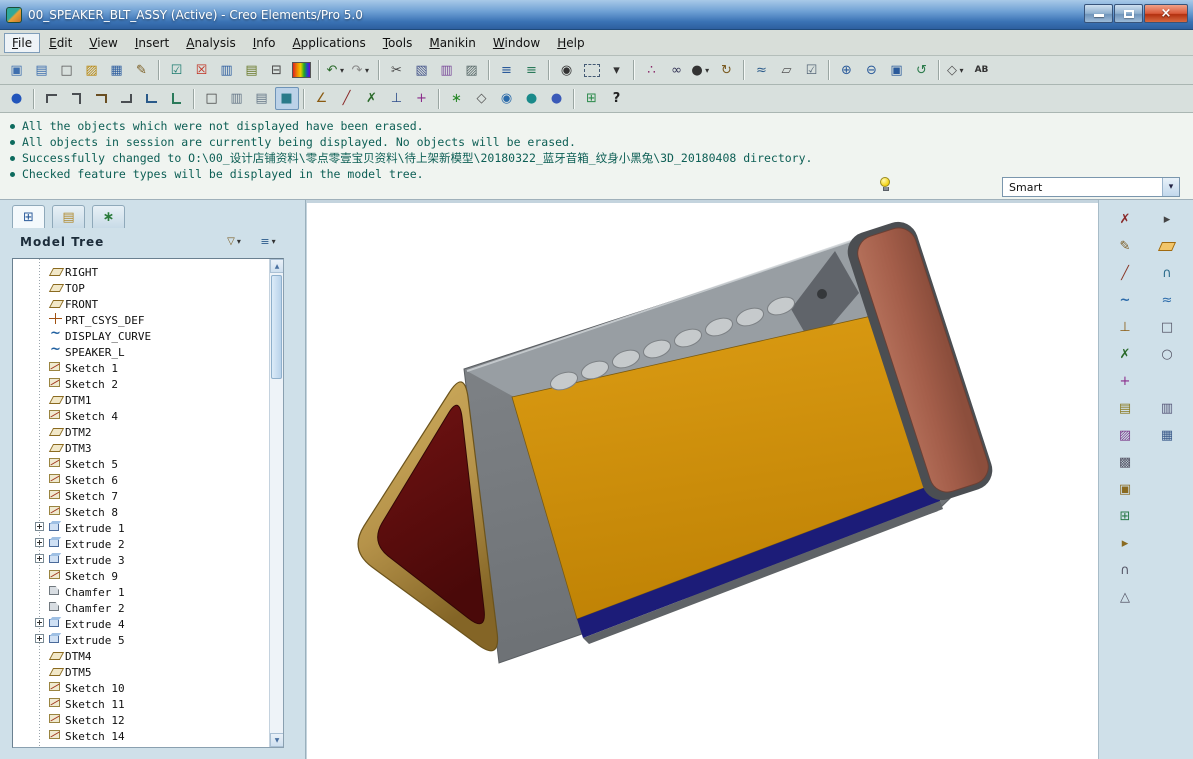 The image size is (1193, 759). I want to click on tree-item: Sketch 5, so click(141, 463).